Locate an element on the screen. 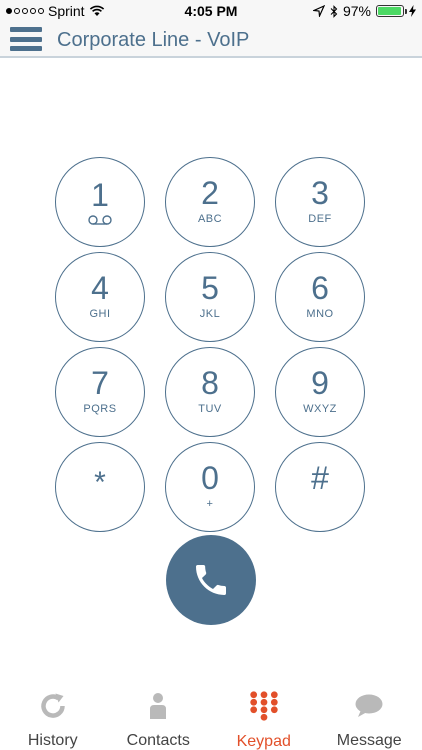 This screenshot has width=422, height=750. call-button is located at coordinates (211, 580).